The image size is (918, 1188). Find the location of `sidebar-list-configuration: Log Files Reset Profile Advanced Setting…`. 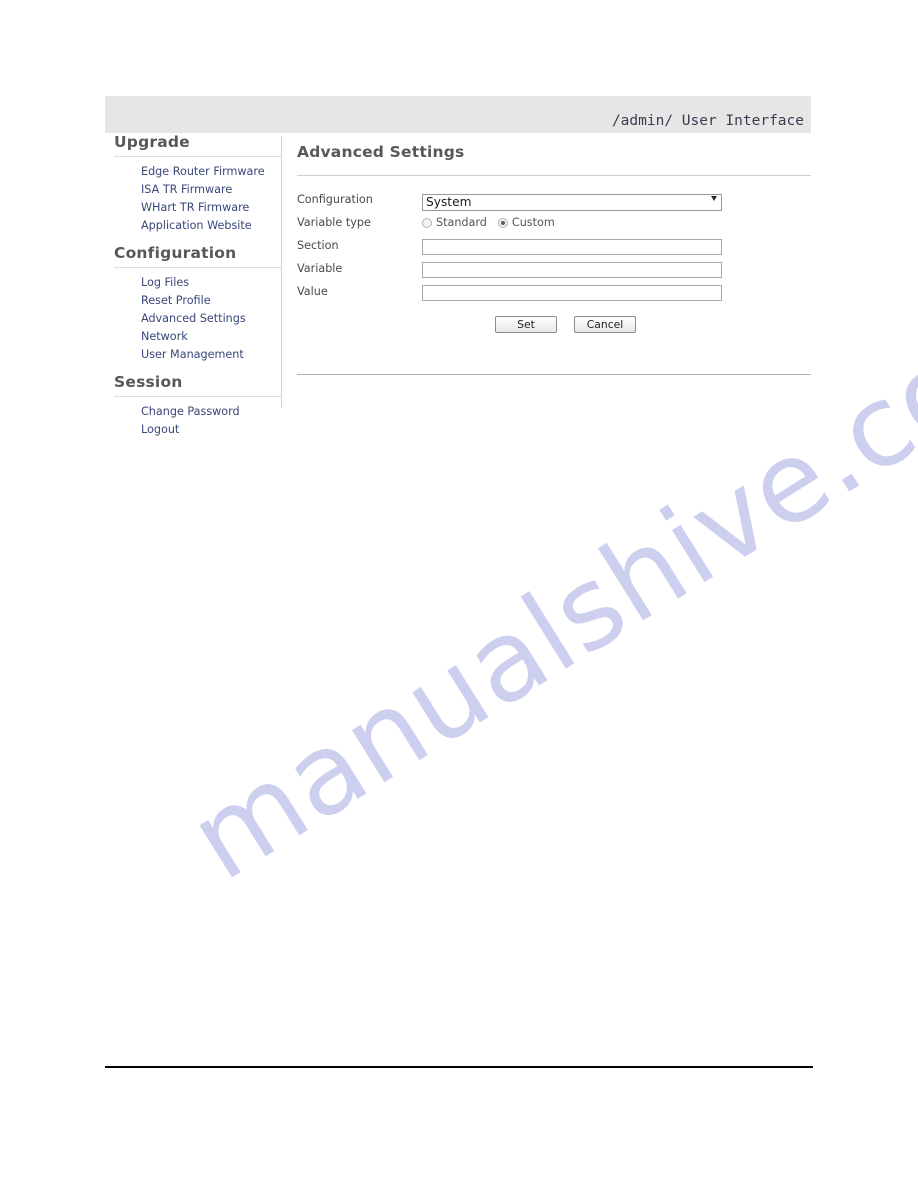

sidebar-list-configuration: Log Files Reset Profile Advanced Setting… is located at coordinates (193, 317).